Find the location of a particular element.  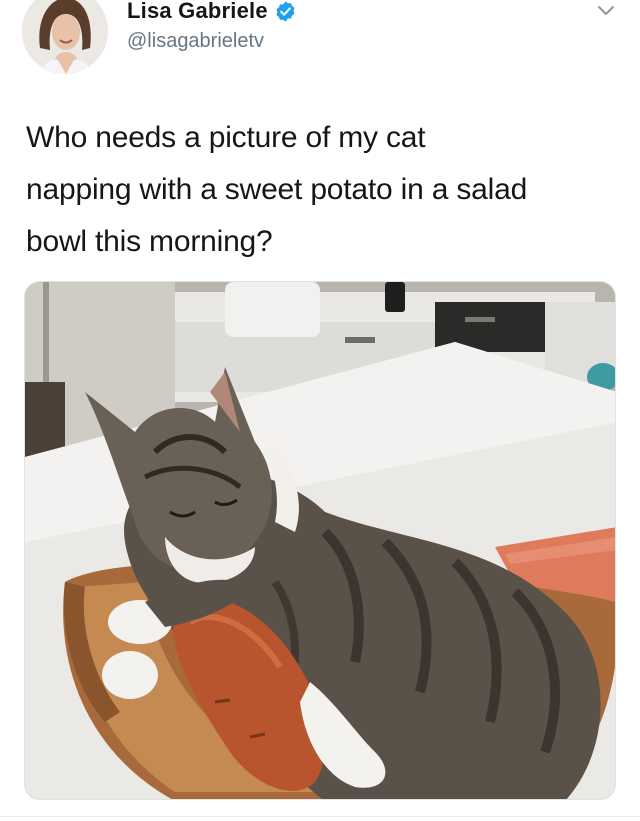

author-avatar is located at coordinates (65, 37).